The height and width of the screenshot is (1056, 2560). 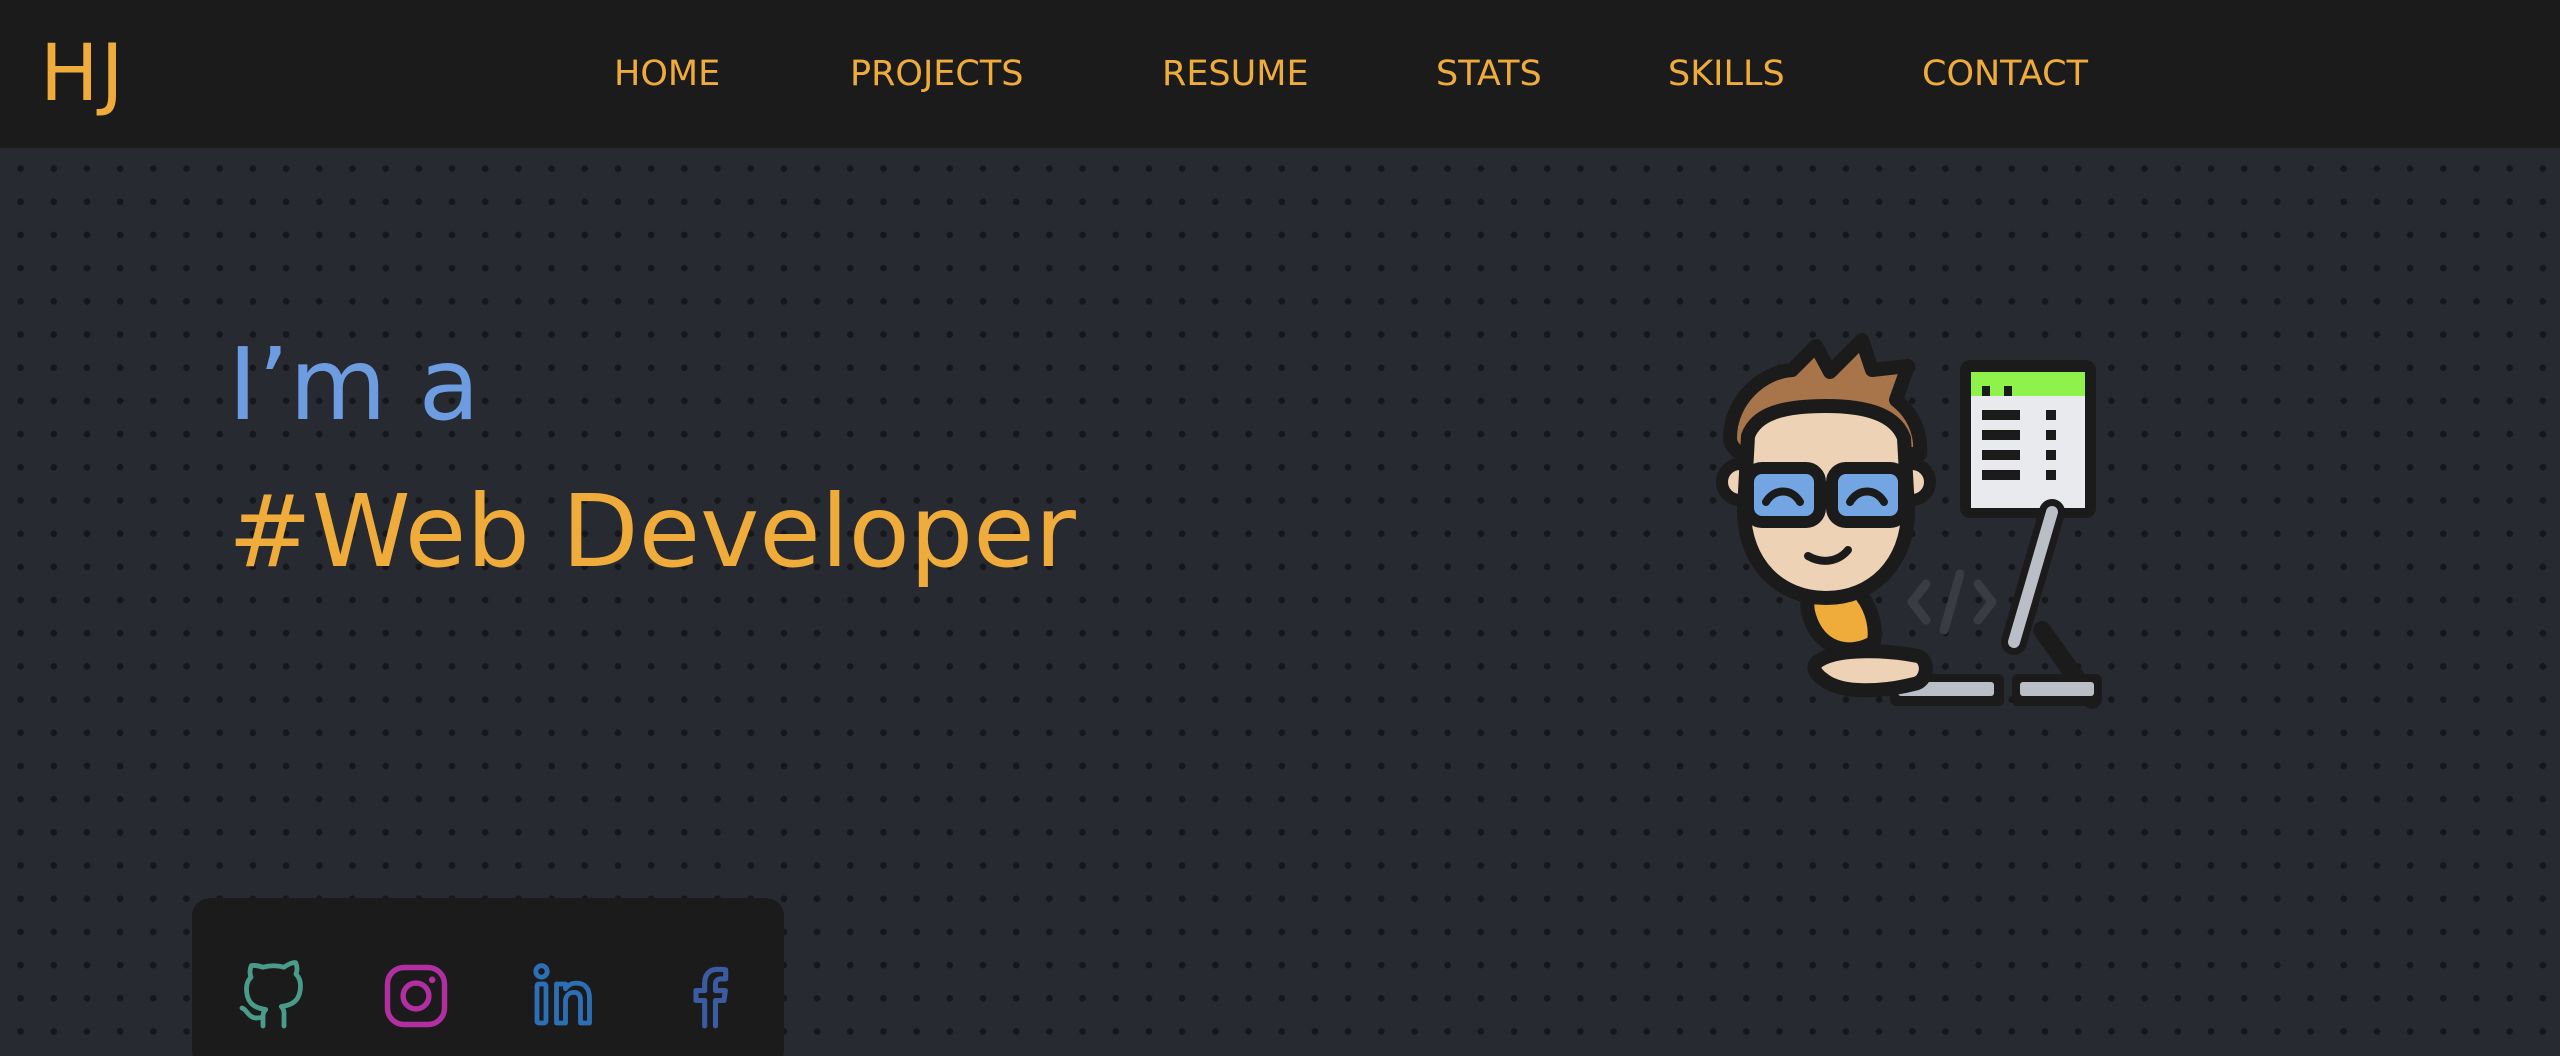 I want to click on linkedin-link, so click(x=564, y=996).